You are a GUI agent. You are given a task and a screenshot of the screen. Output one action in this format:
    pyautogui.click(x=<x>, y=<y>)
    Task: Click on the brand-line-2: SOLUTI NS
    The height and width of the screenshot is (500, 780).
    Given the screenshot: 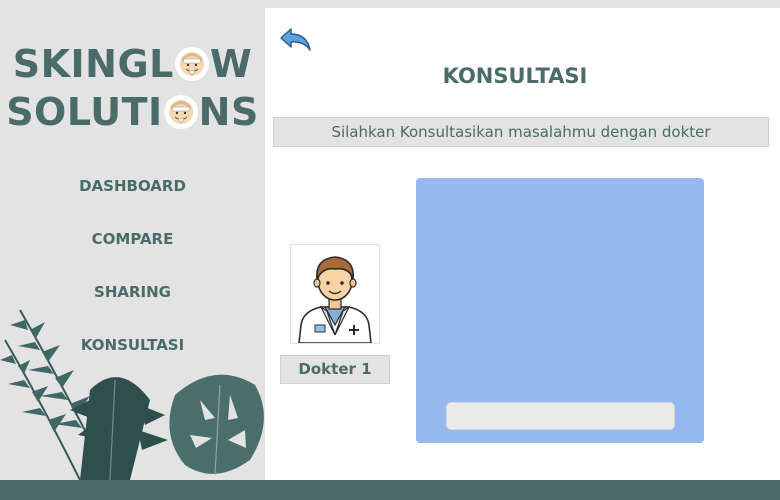 What is the action you would take?
    pyautogui.click(x=132, y=112)
    